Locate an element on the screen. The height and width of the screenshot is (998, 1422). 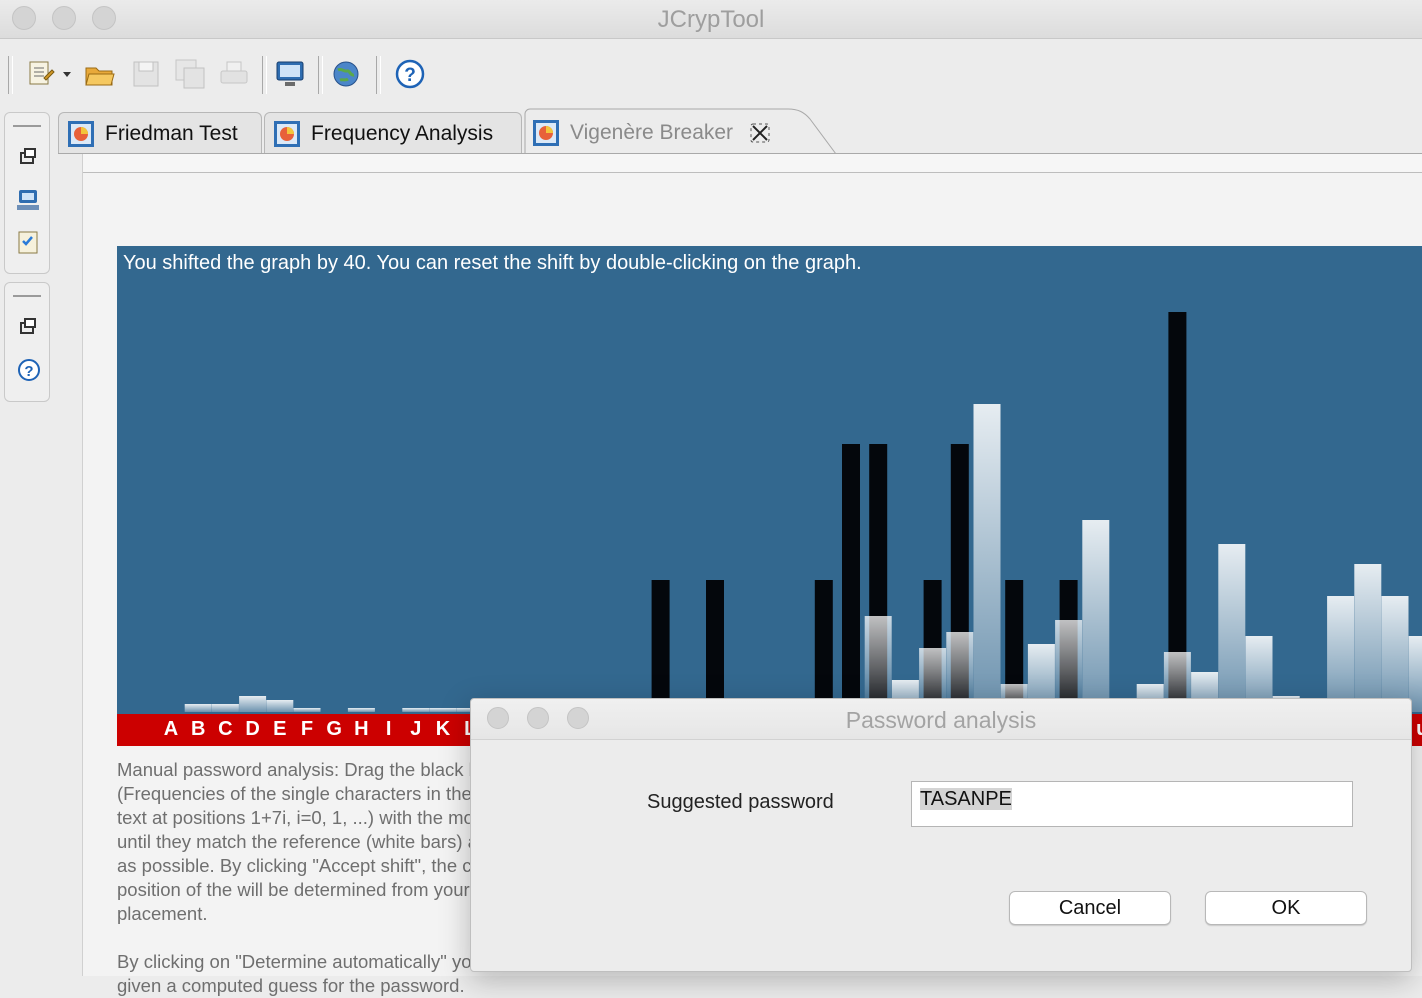
chevron-down-icon is located at coordinates (67, 74).